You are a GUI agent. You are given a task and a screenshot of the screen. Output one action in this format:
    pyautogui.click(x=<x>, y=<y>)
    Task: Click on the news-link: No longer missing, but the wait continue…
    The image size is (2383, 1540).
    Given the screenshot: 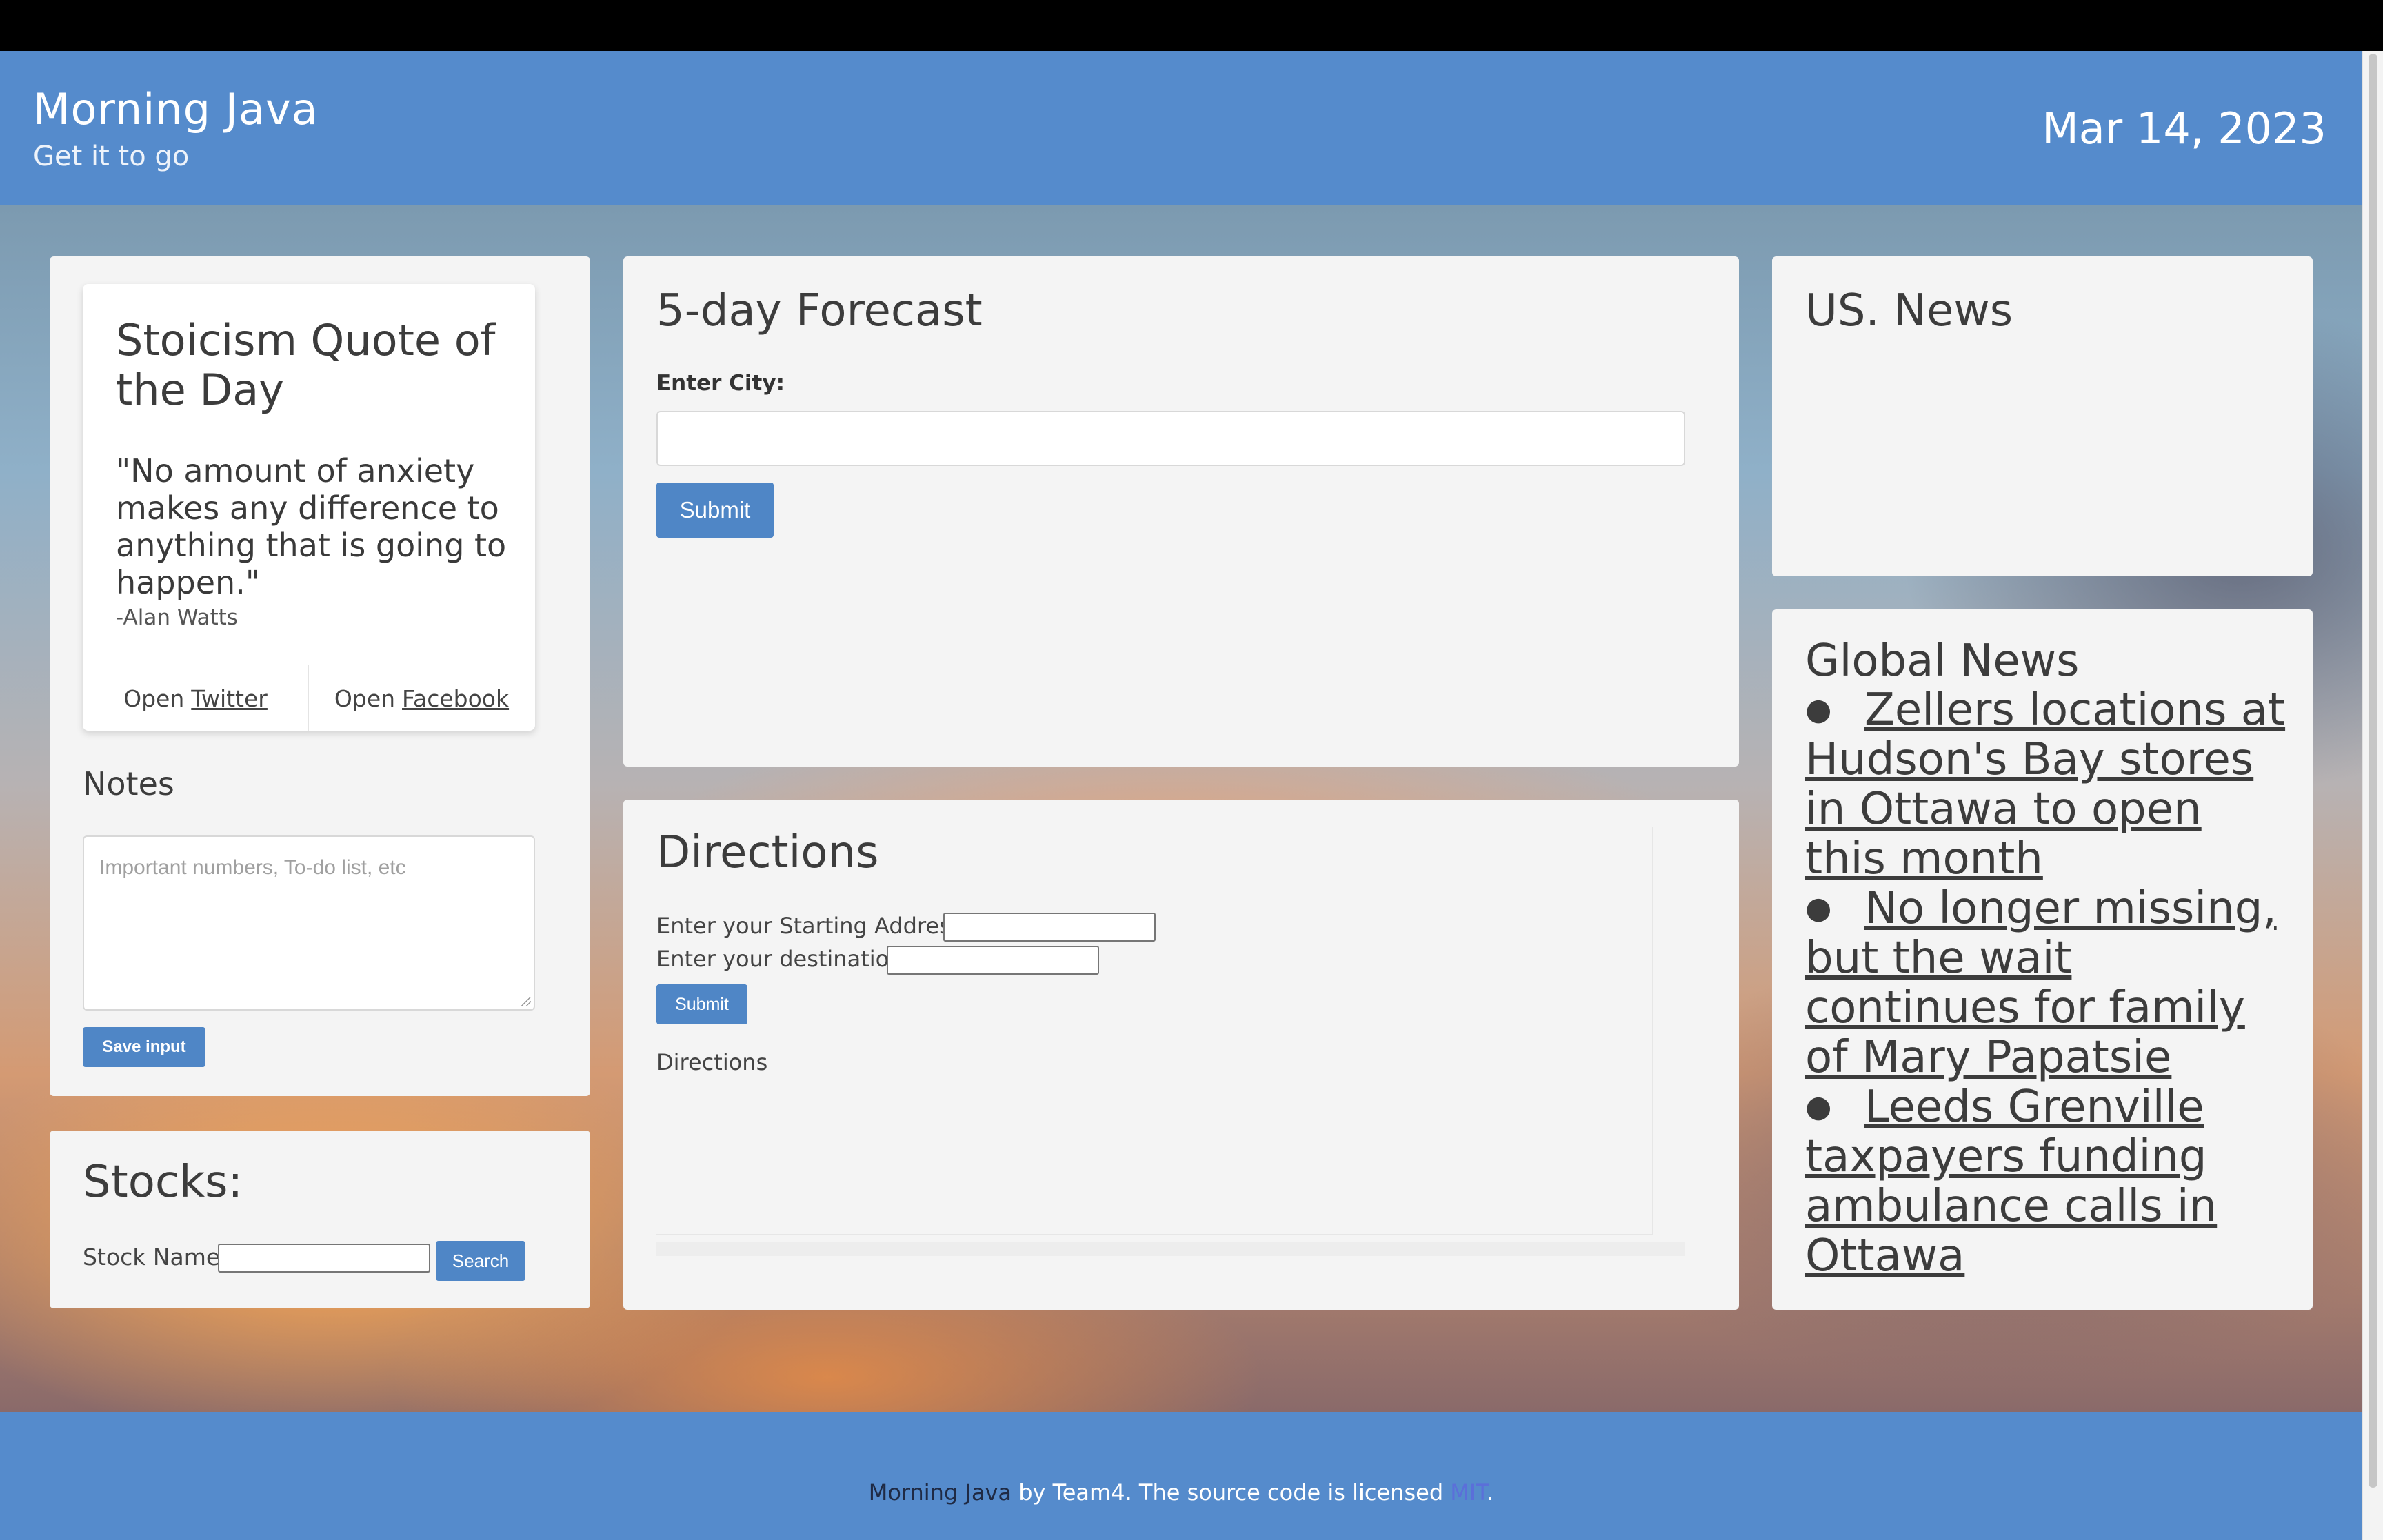 What is the action you would take?
    pyautogui.click(x=2041, y=983)
    